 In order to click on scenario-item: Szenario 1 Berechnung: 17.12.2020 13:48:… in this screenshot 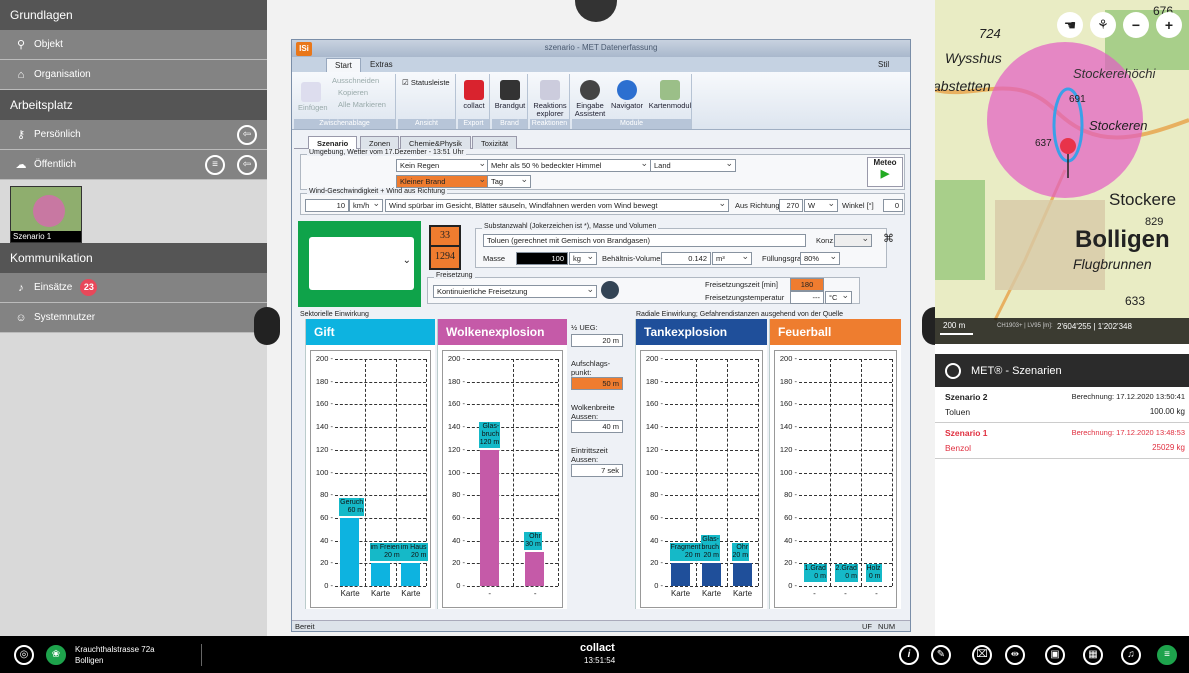, I will do `click(1062, 441)`.